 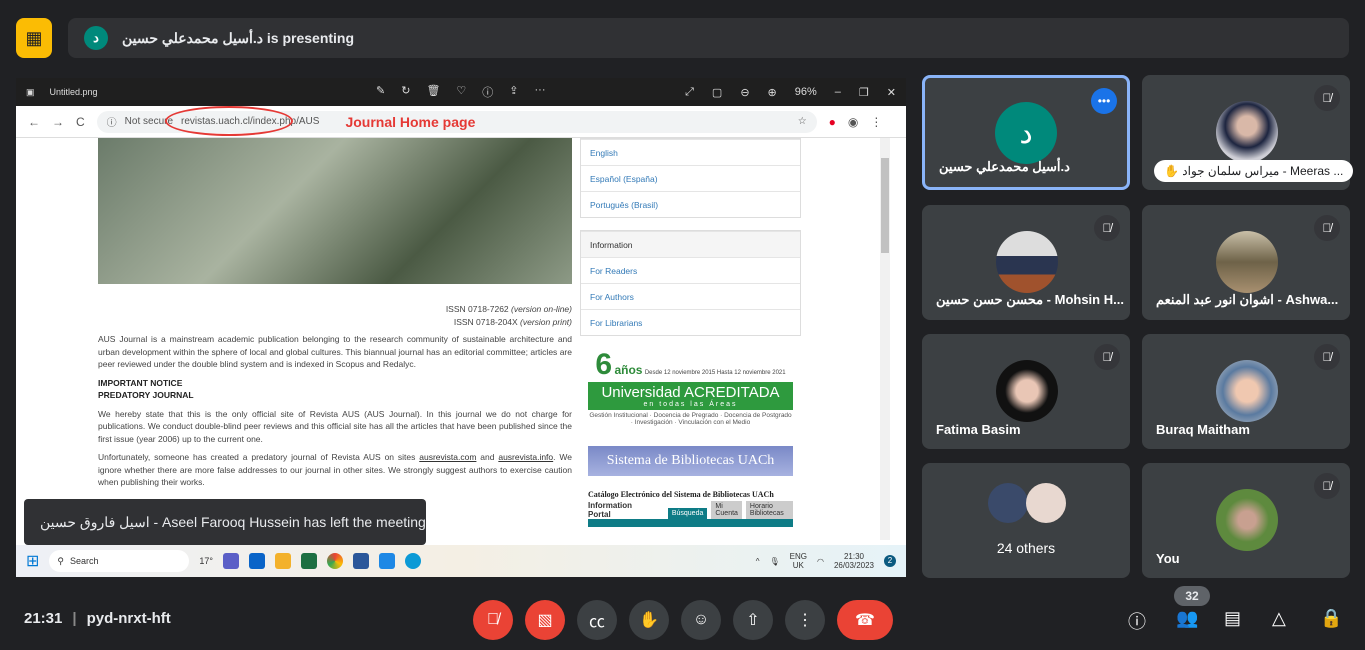 What do you see at coordinates (745, 92) in the screenshot?
I see `zoom-out-icon: ⊖` at bounding box center [745, 92].